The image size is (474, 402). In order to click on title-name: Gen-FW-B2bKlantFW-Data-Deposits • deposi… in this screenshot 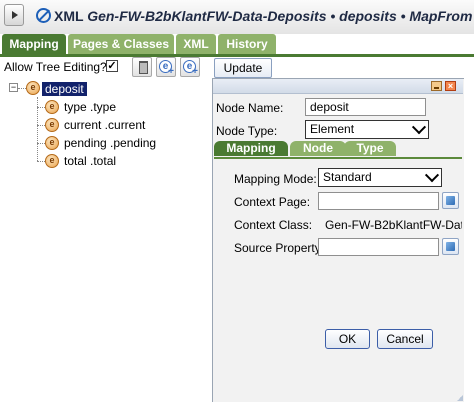, I will do `click(280, 16)`.